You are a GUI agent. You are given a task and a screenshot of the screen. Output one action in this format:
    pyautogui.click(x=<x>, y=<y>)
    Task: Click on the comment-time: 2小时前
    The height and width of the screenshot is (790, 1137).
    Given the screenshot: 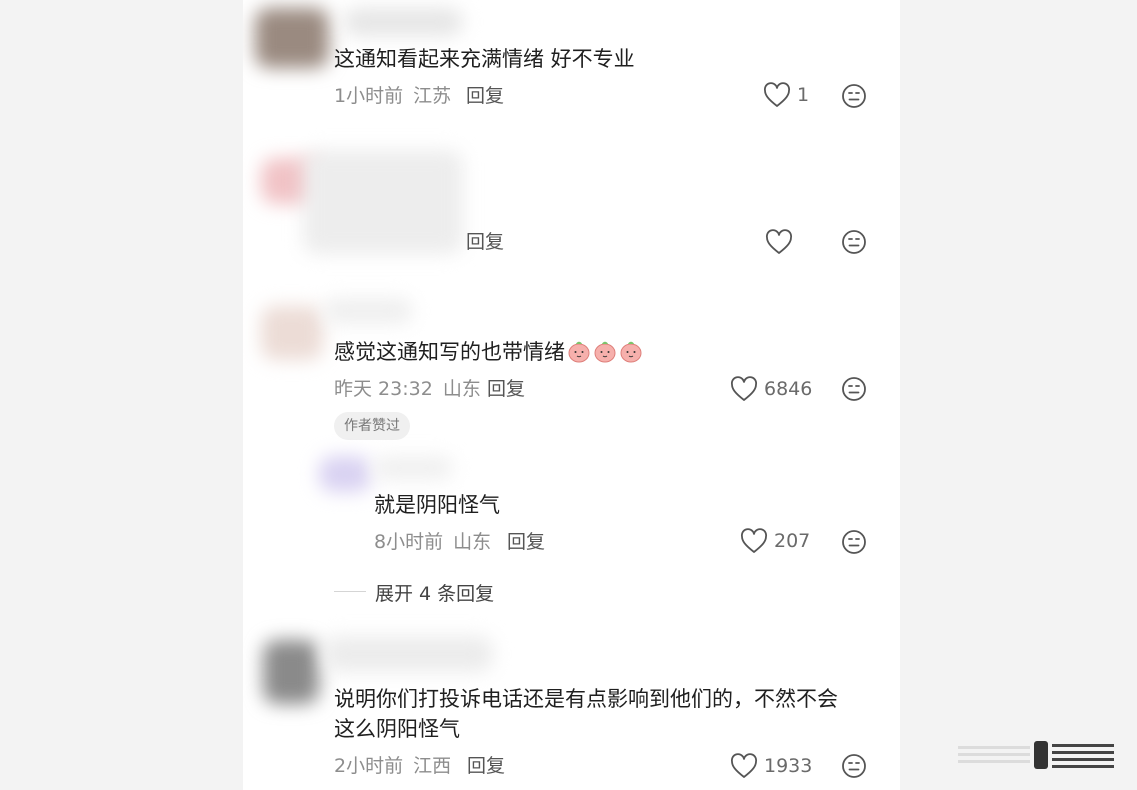 What is the action you would take?
    pyautogui.click(x=369, y=766)
    